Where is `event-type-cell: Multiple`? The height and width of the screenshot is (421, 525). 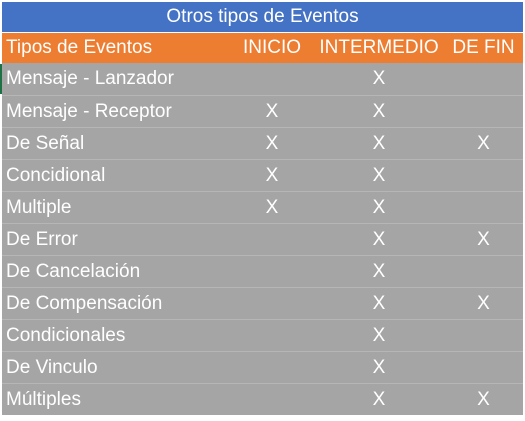
event-type-cell: Multiple is located at coordinates (116, 207).